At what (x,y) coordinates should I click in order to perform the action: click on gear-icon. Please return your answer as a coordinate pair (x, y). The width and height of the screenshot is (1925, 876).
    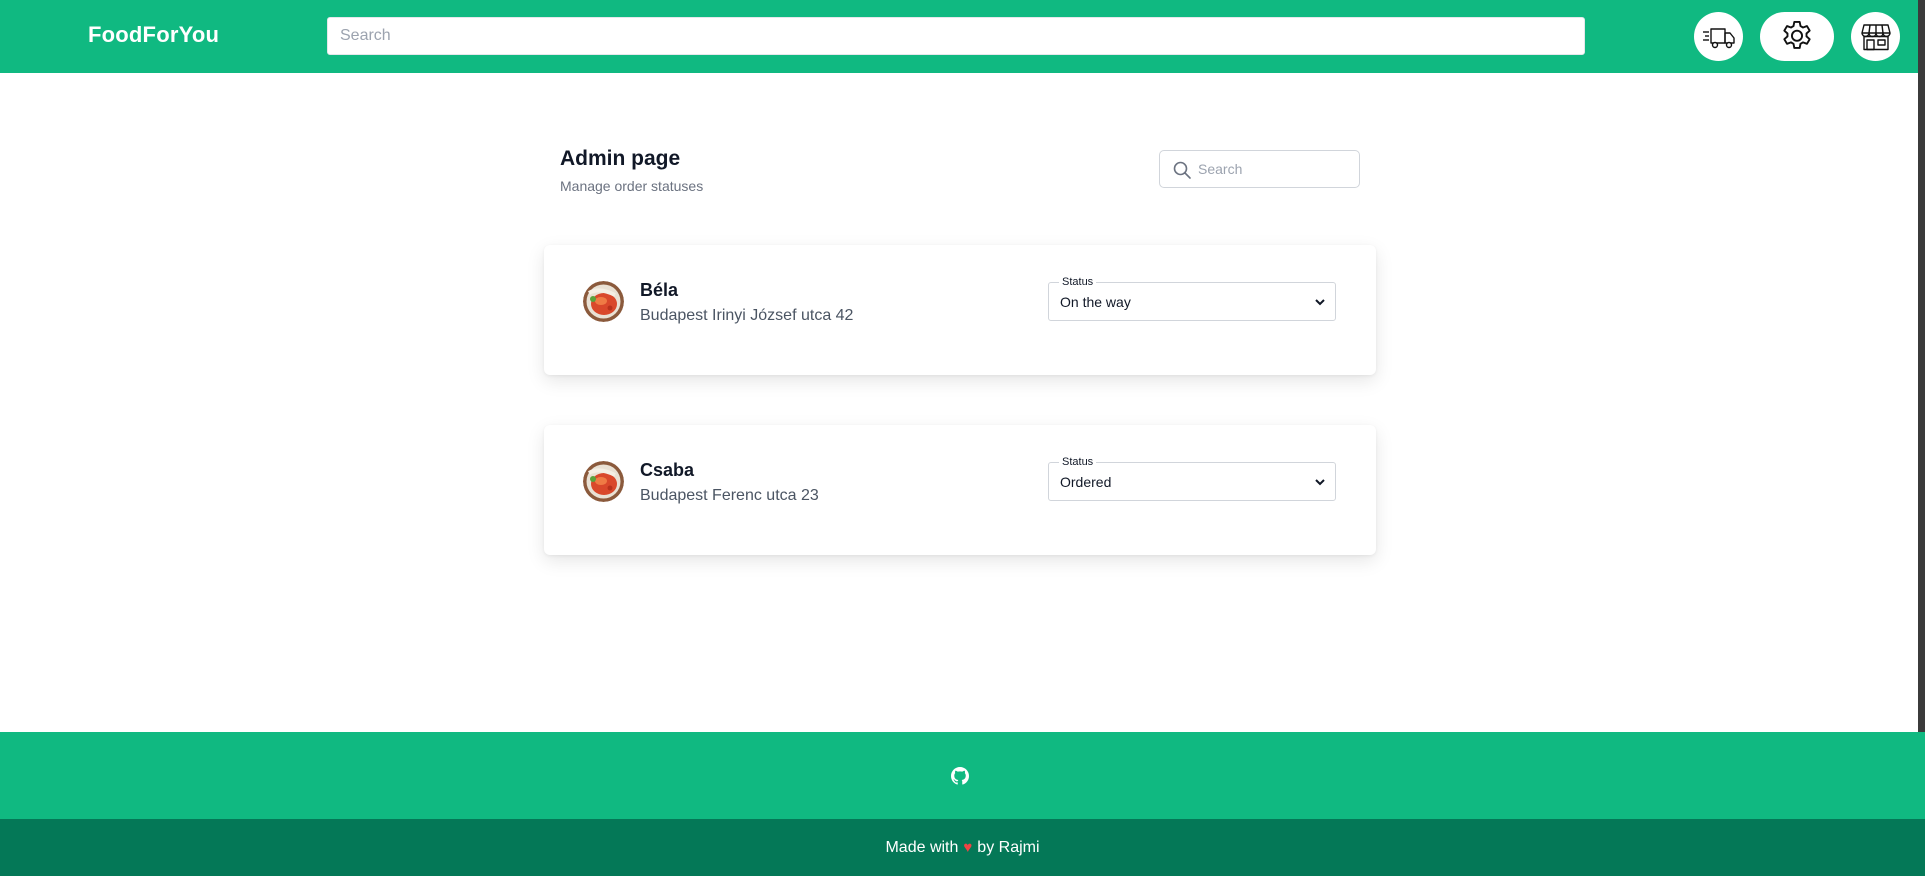
    Looking at the image, I should click on (1797, 34).